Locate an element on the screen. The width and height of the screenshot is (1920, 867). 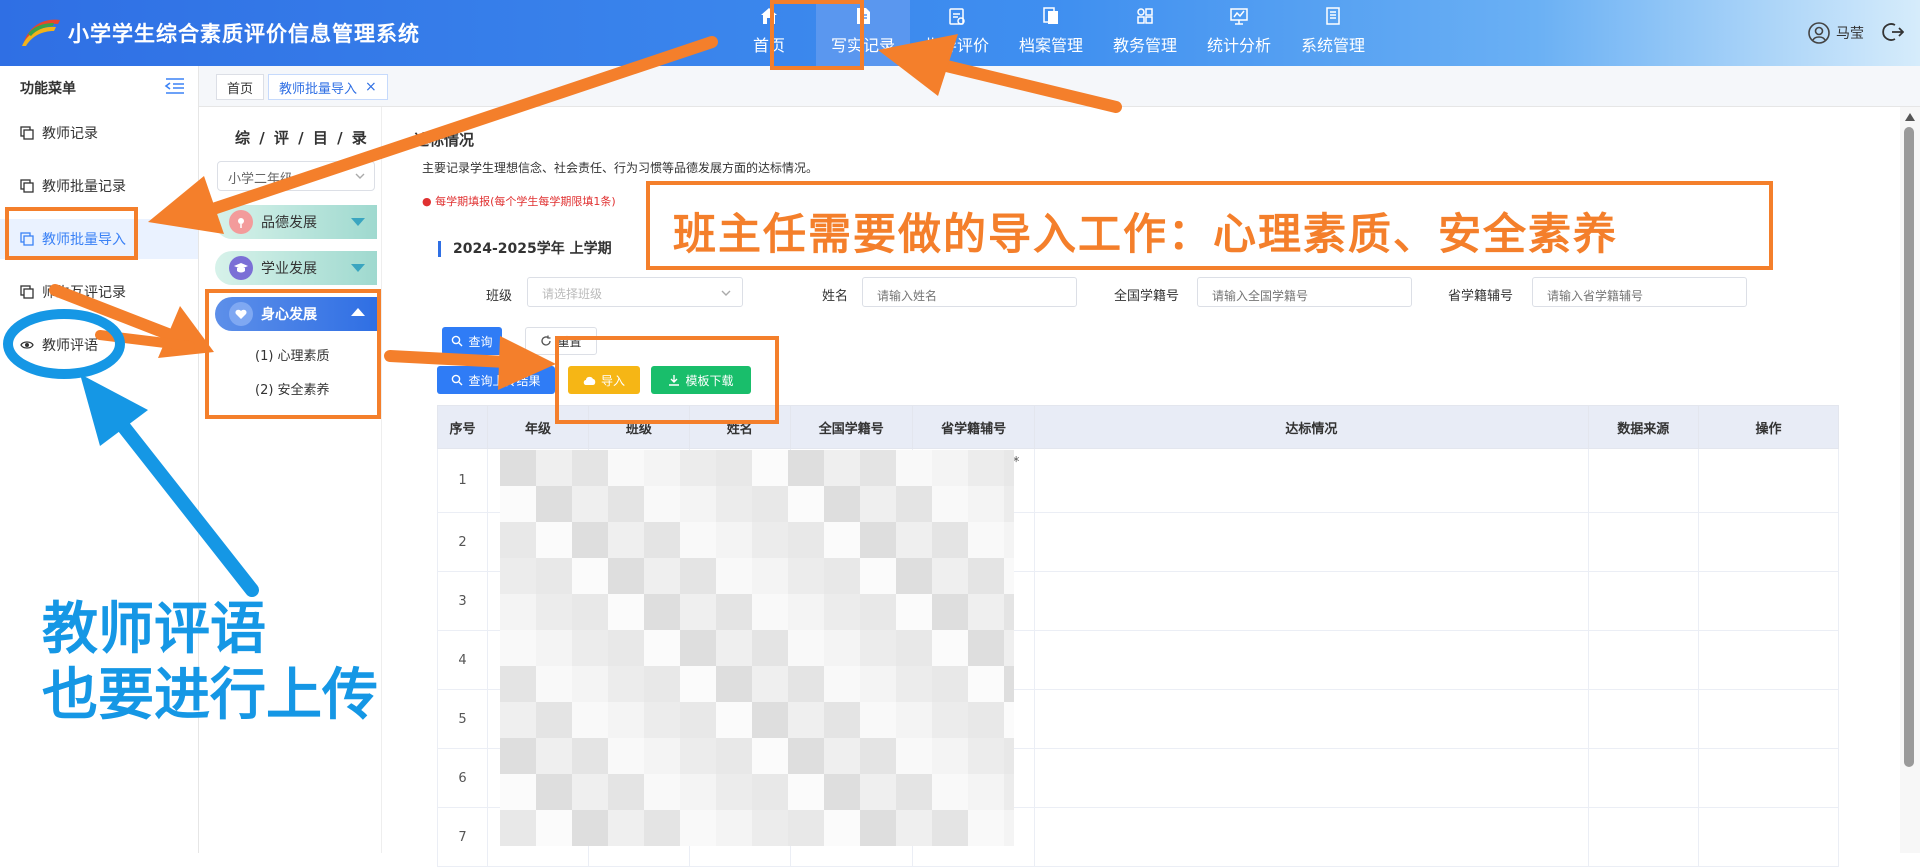
sidebar-item-teacher-comment: 教师评语 is located at coordinates (99, 345).